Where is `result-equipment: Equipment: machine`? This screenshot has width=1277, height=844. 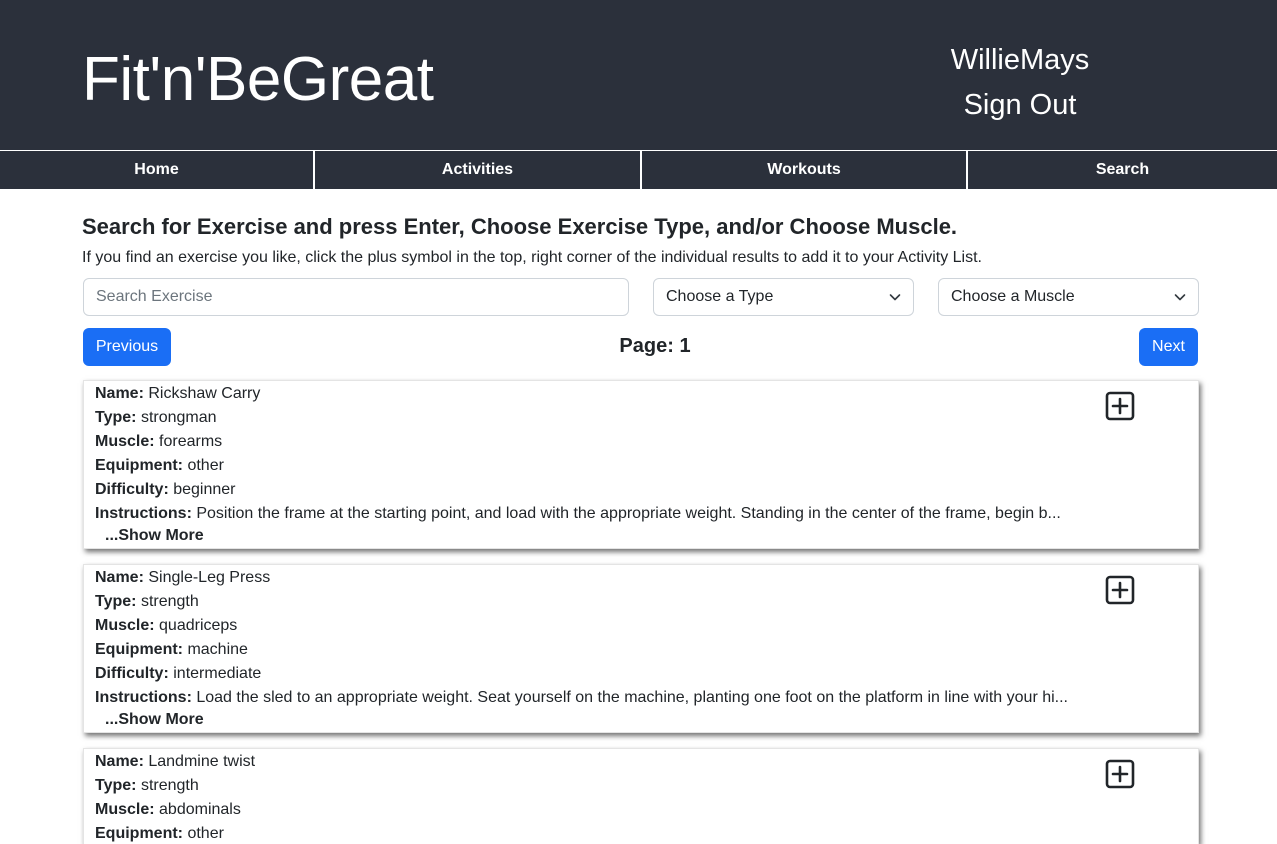
result-equipment: Equipment: machine is located at coordinates (171, 649).